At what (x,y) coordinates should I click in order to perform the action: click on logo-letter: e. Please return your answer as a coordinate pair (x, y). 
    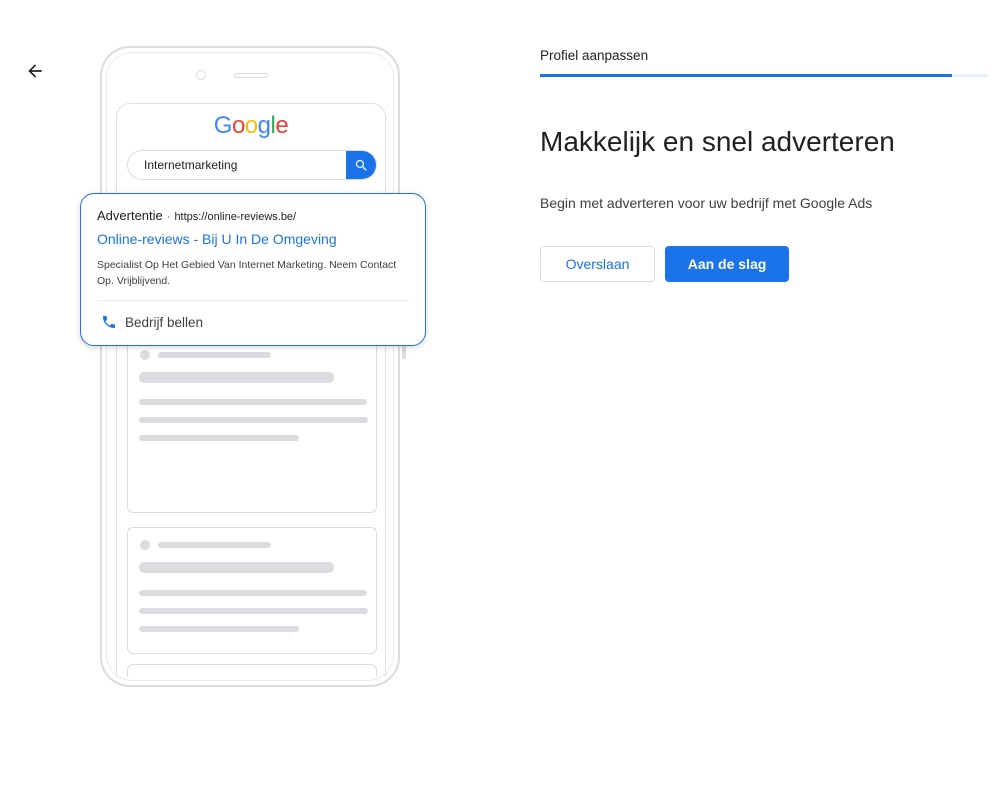
    Looking at the image, I should click on (282, 125).